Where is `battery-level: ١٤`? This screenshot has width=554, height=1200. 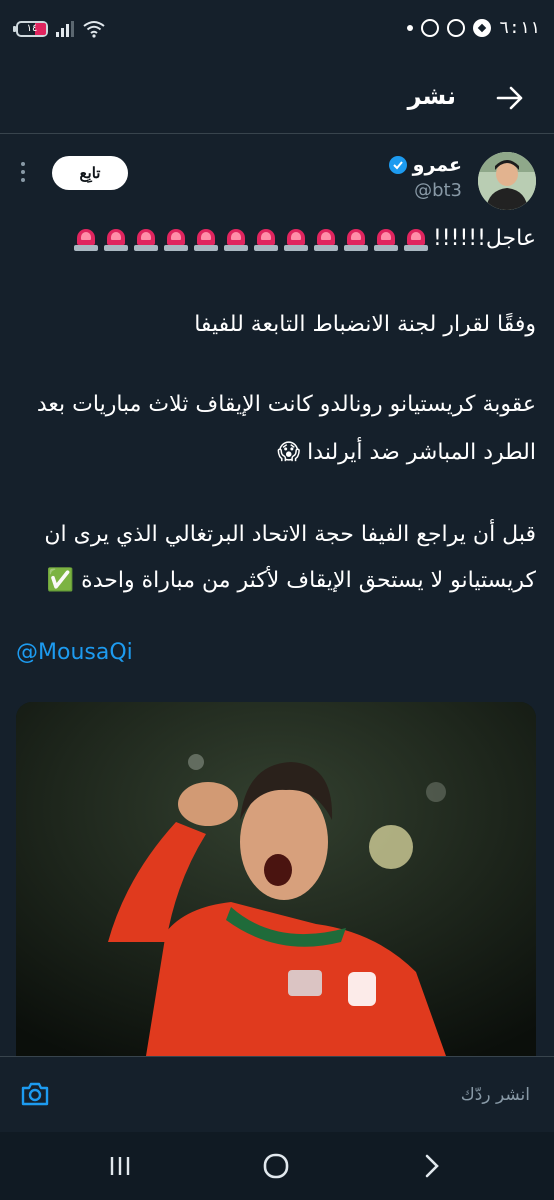 battery-level: ١٤ is located at coordinates (32, 28).